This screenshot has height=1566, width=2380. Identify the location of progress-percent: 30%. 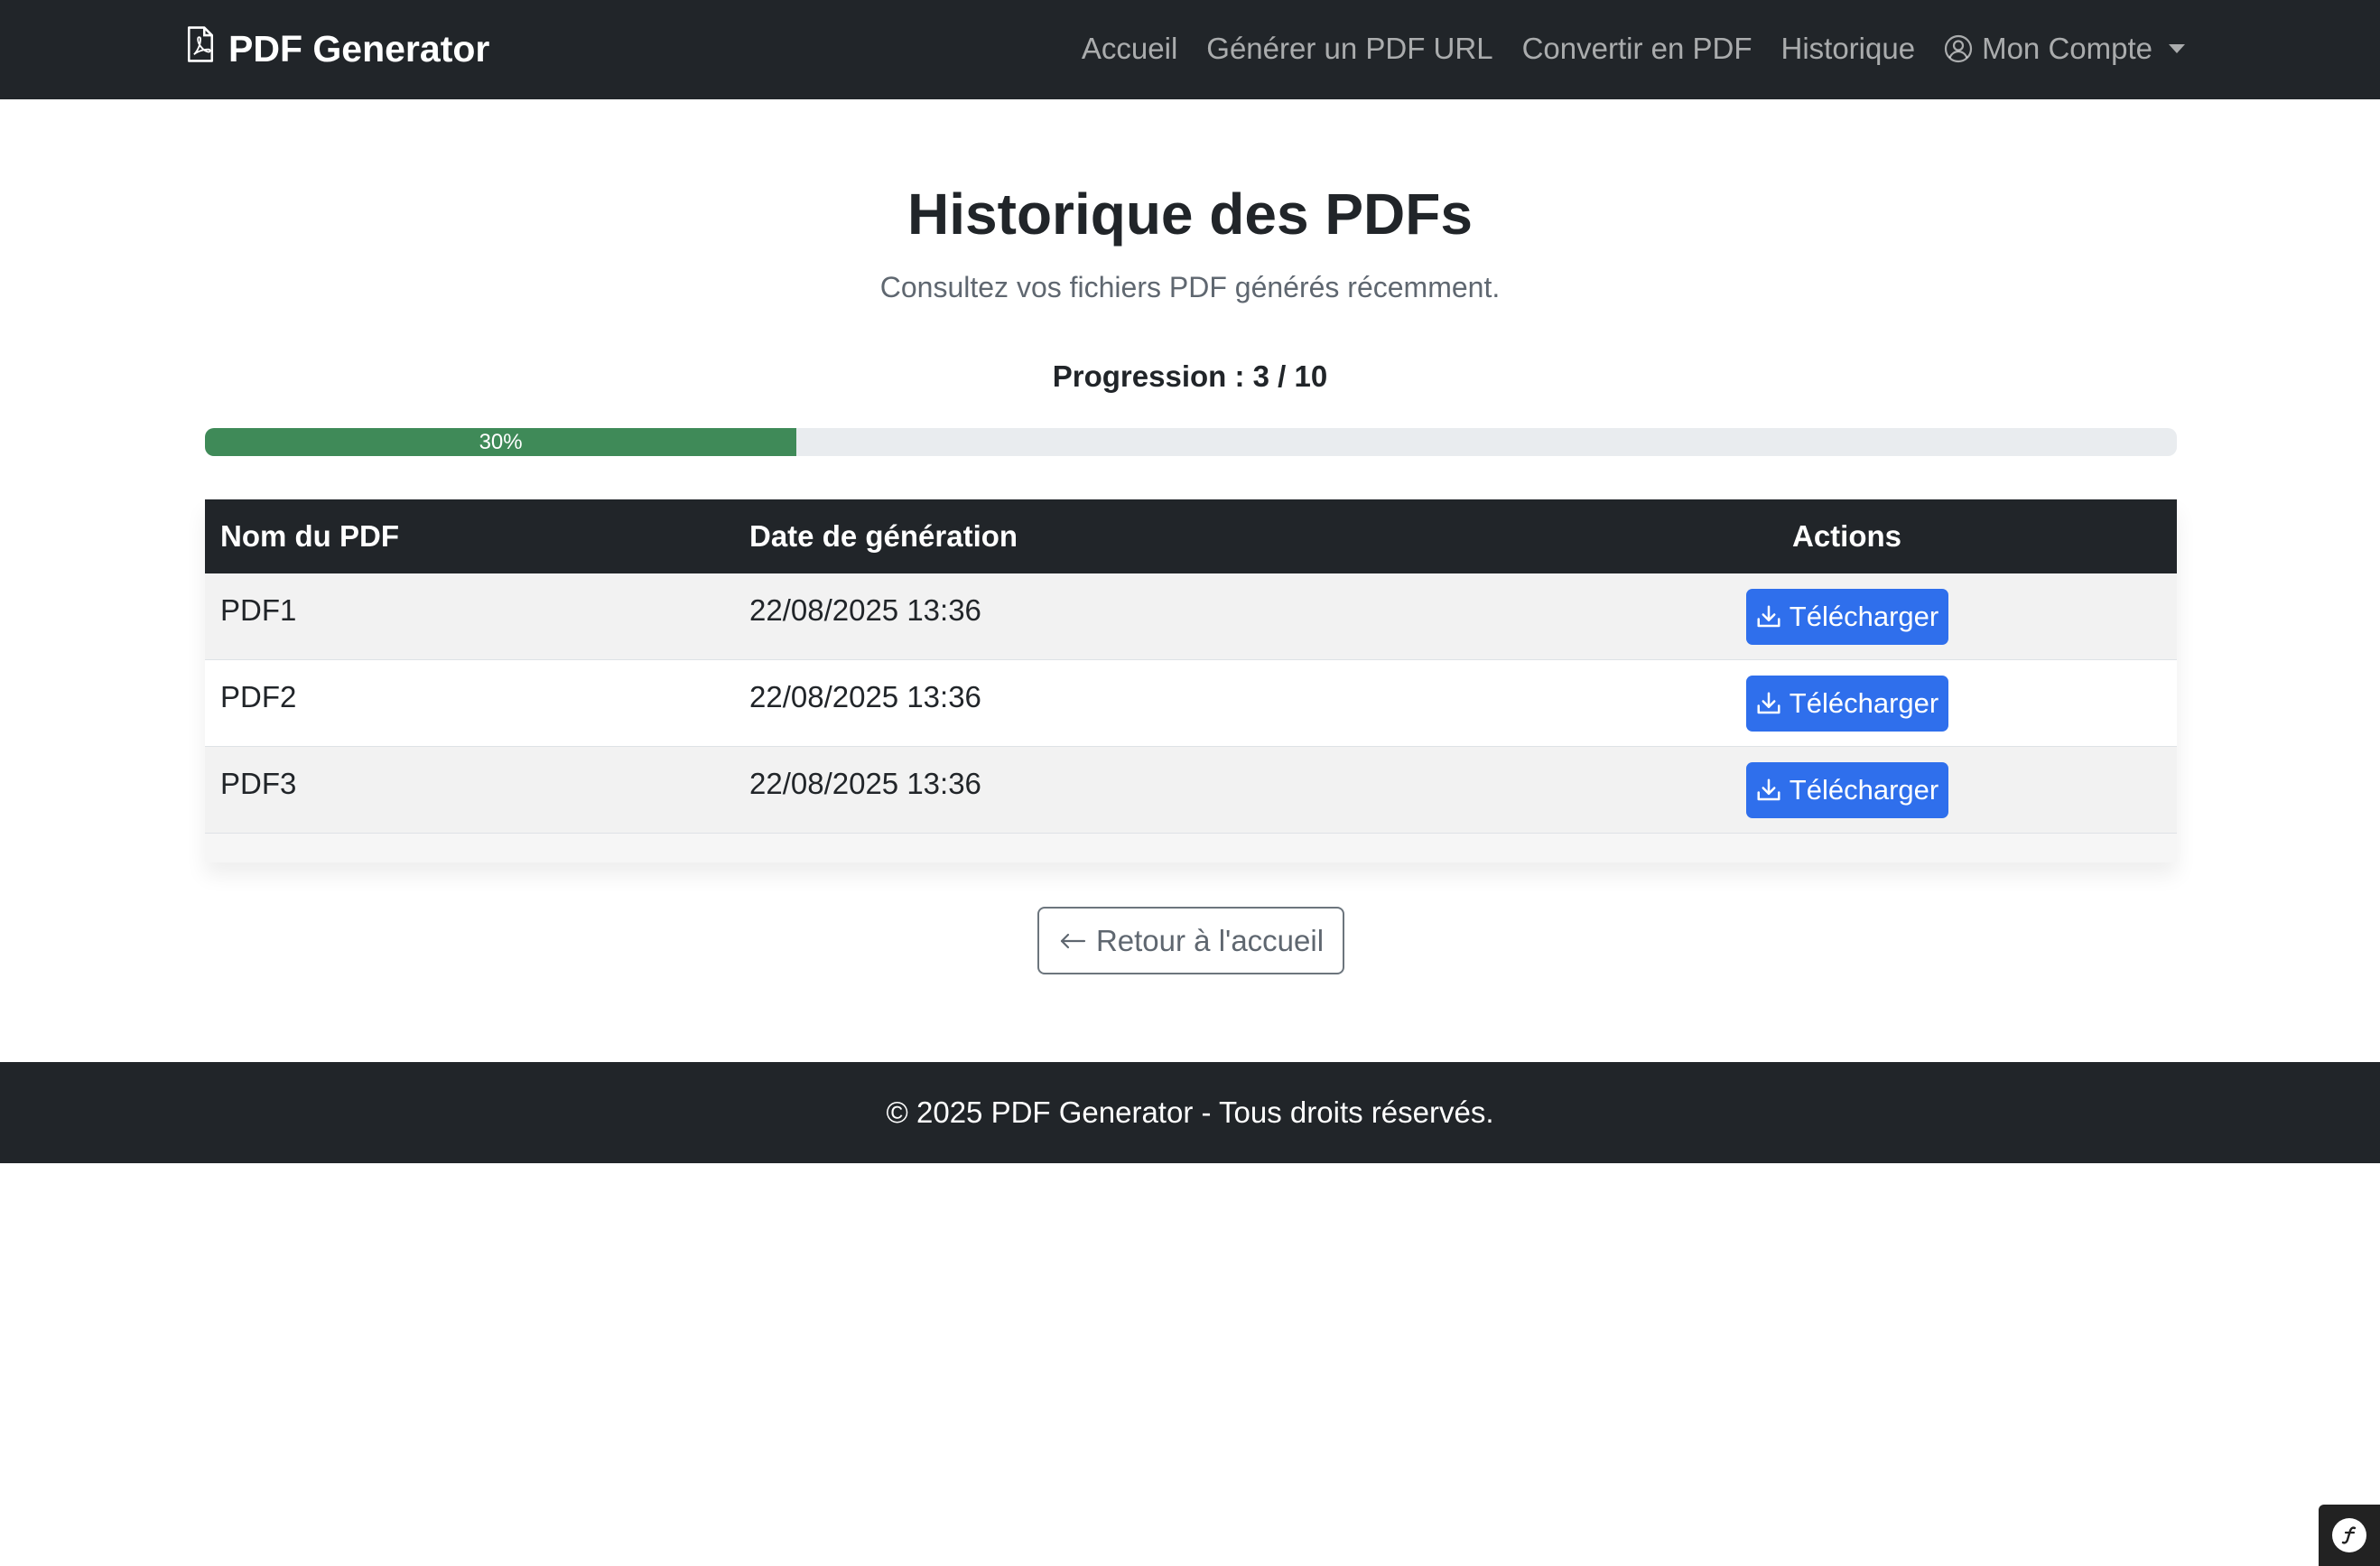
(501, 441).